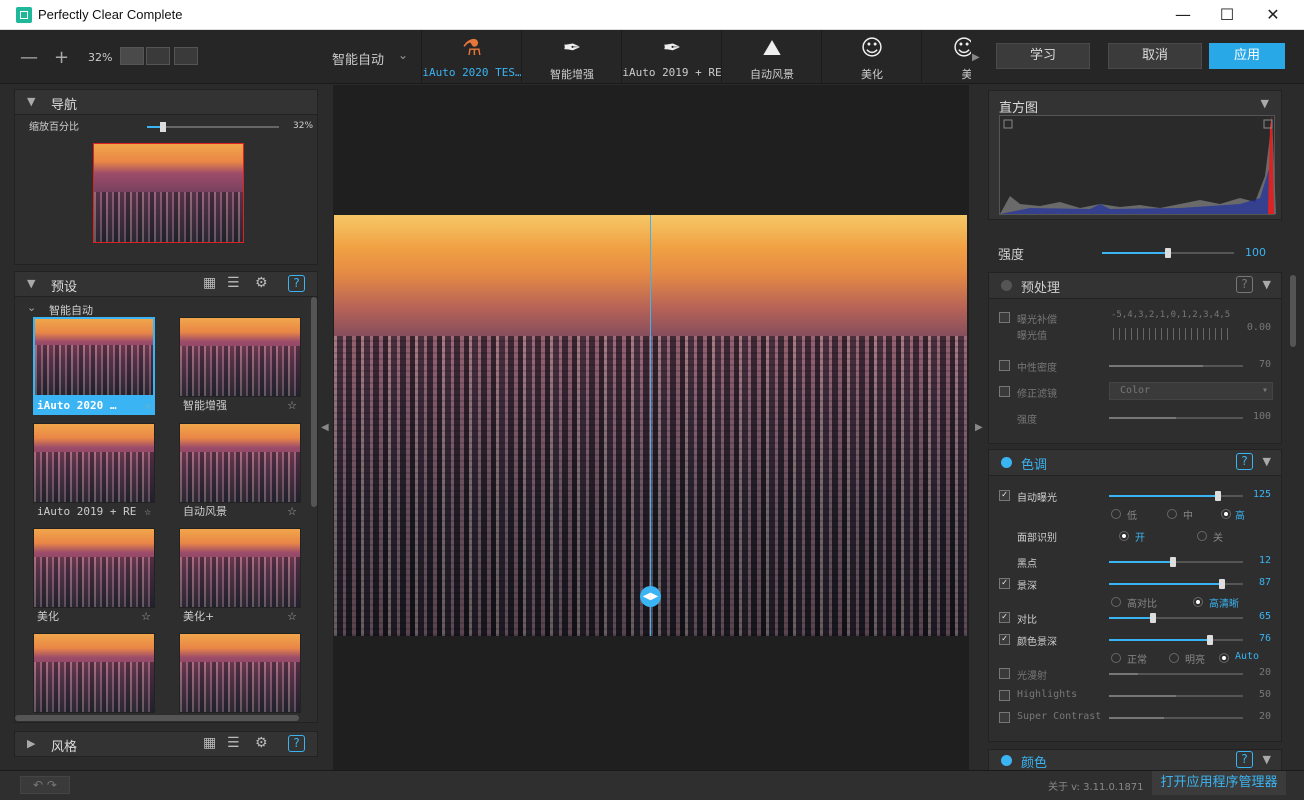 The image size is (1304, 800). What do you see at coordinates (1176, 584) in the screenshot?
I see `depth-slider` at bounding box center [1176, 584].